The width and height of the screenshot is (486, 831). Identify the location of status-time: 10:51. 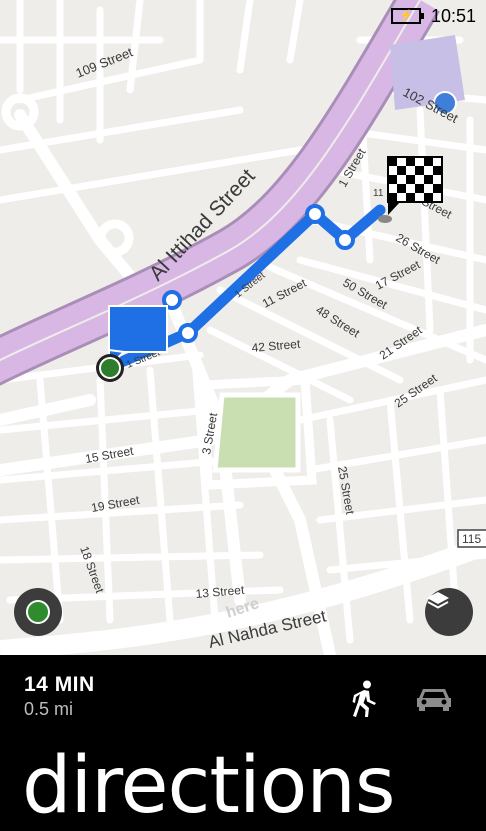
(453, 15).